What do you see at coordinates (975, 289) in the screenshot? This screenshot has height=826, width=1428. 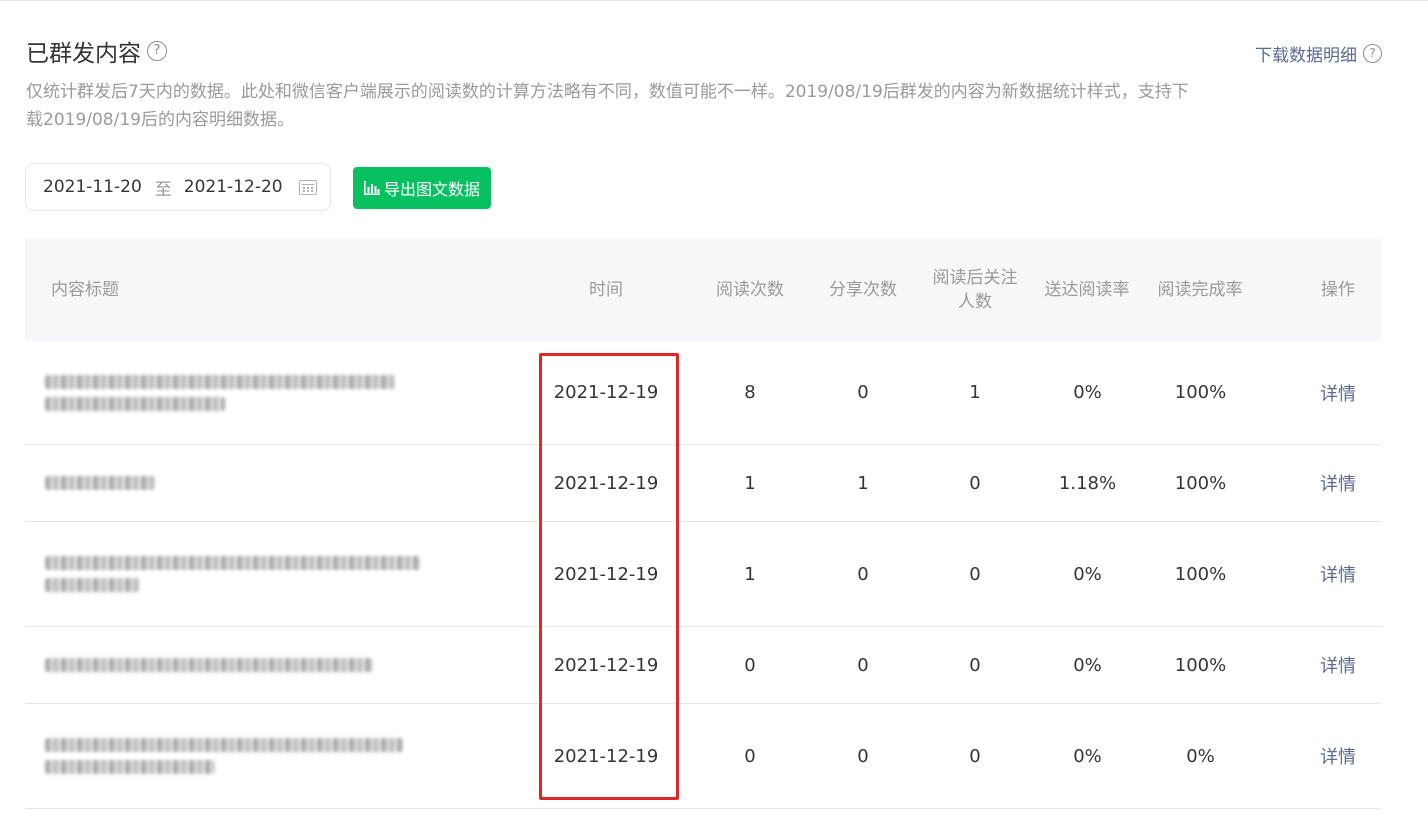 I see `header-follows: 阅读后关注人数` at bounding box center [975, 289].